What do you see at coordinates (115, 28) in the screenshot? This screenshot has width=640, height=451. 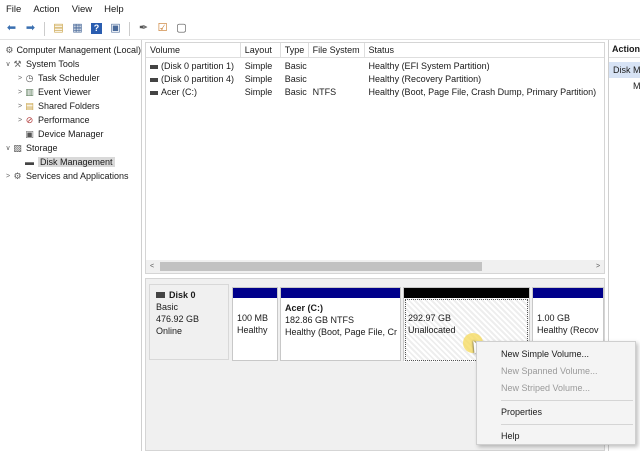 I see `properties-button: ▣` at bounding box center [115, 28].